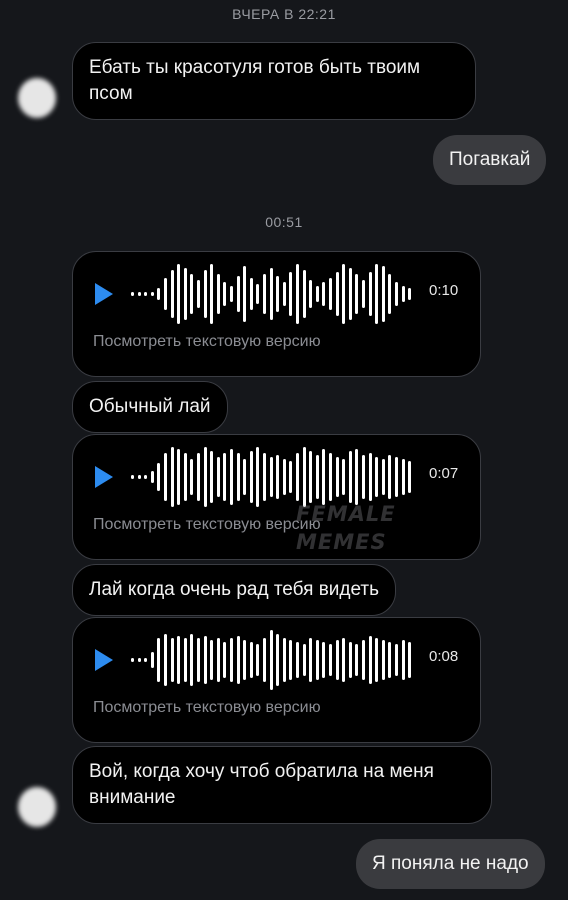  Describe the element at coordinates (444, 290) in the screenshot. I see `voice-duration: 0:10` at that location.